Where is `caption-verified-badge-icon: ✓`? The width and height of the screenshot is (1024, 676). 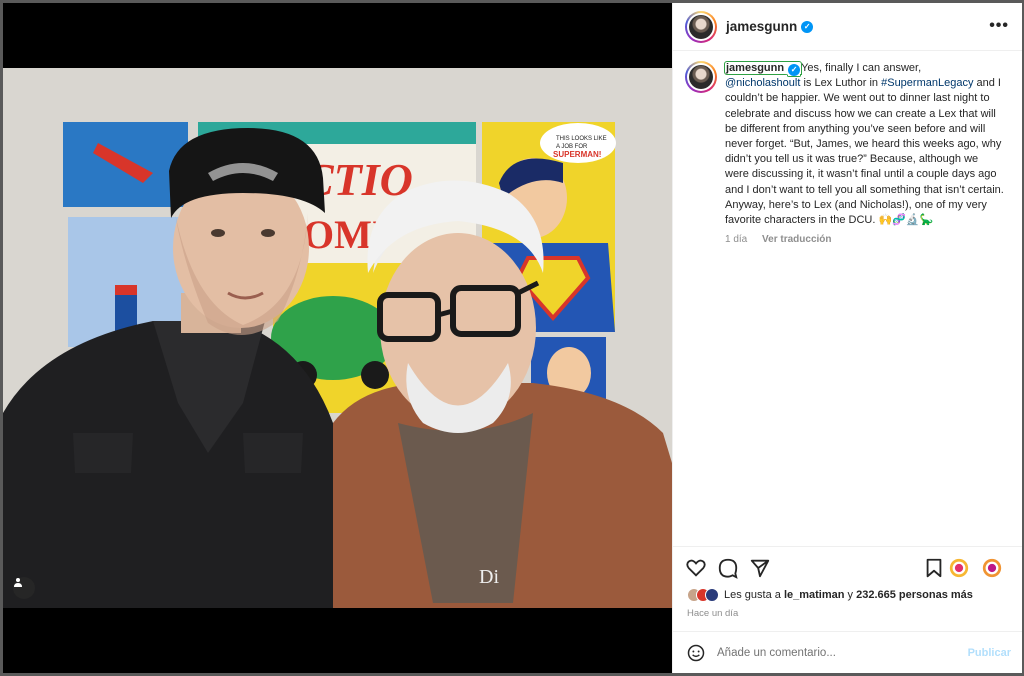 caption-verified-badge-icon: ✓ is located at coordinates (794, 70).